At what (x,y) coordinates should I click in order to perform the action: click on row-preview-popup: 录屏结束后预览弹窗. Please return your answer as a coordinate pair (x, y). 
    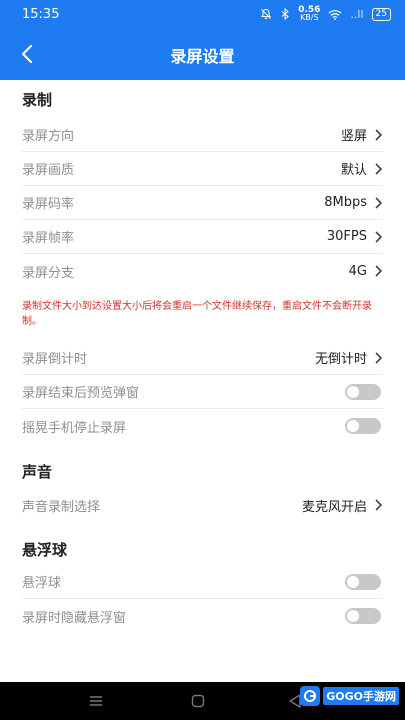
    Looking at the image, I should click on (202, 392).